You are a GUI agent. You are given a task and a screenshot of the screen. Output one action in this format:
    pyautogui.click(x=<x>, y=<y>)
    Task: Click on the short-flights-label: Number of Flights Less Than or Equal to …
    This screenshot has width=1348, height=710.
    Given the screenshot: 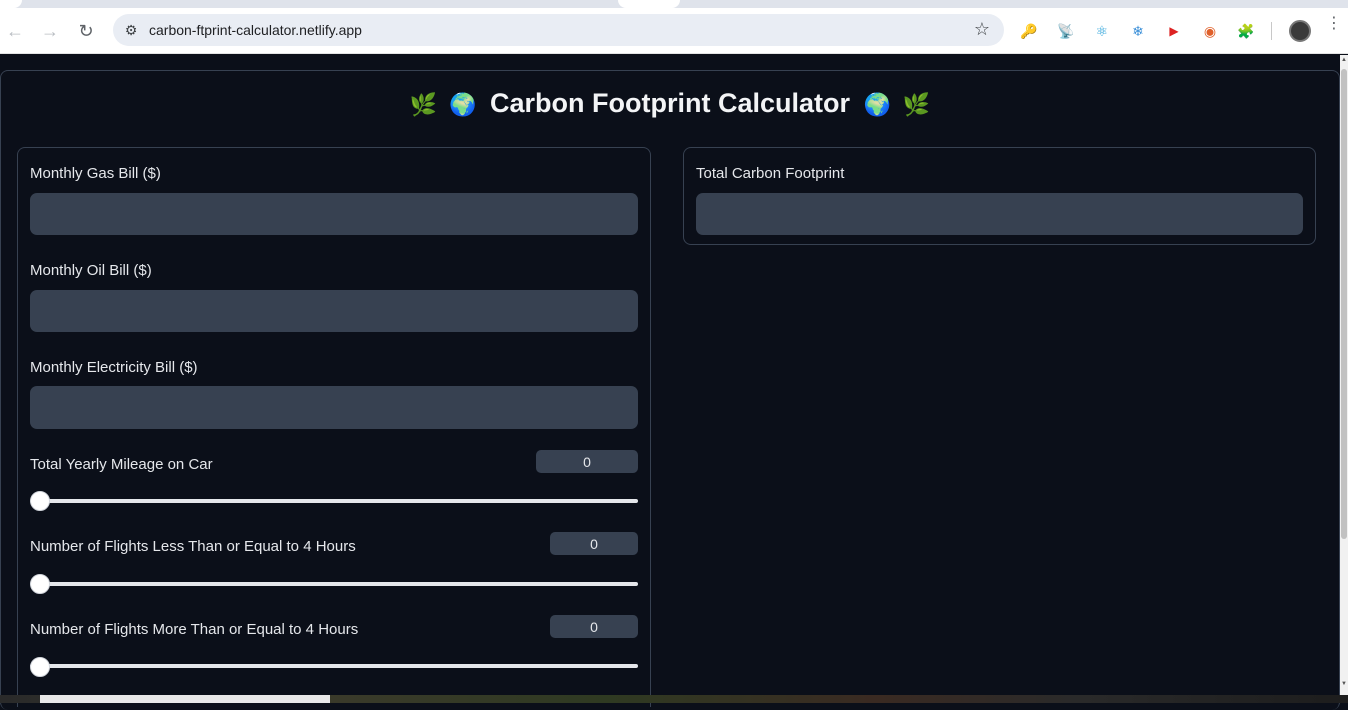 What is the action you would take?
    pyautogui.click(x=193, y=546)
    